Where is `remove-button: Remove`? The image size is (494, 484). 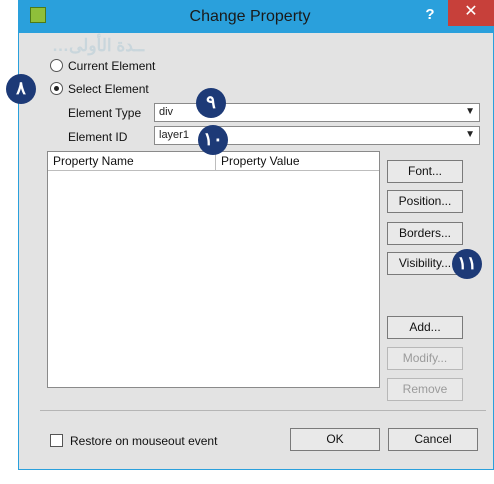
remove-button: Remove is located at coordinates (425, 389).